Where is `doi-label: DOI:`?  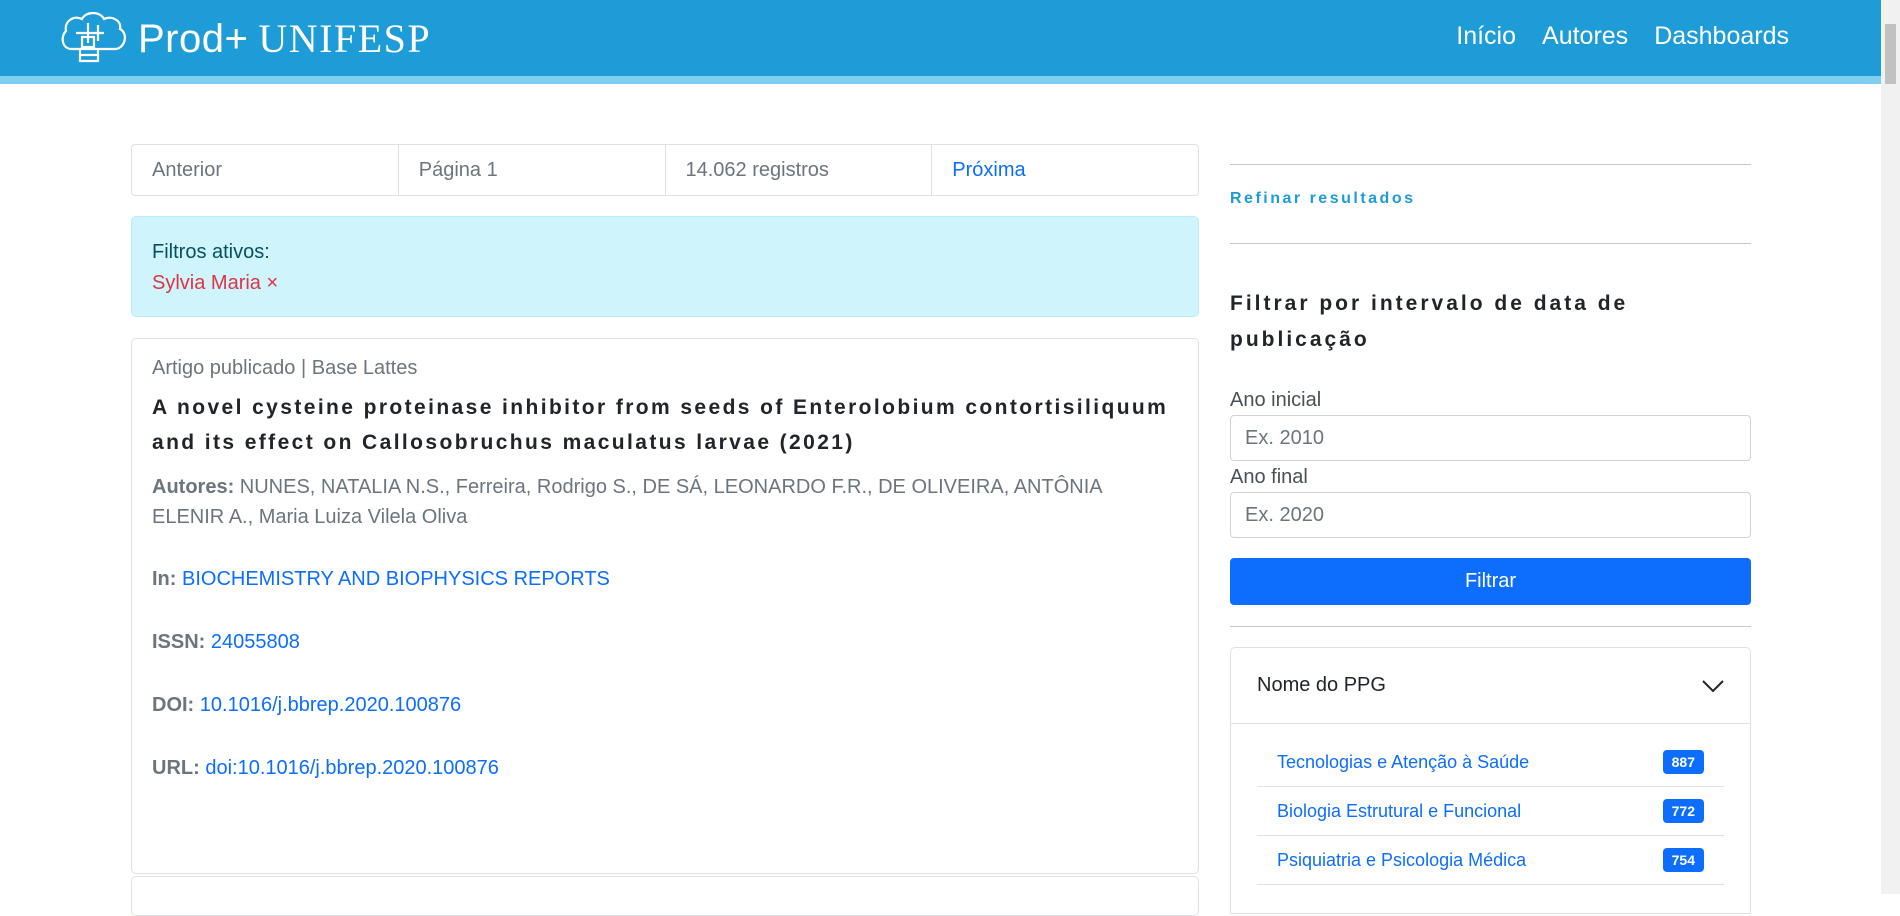 doi-label: DOI: is located at coordinates (173, 705).